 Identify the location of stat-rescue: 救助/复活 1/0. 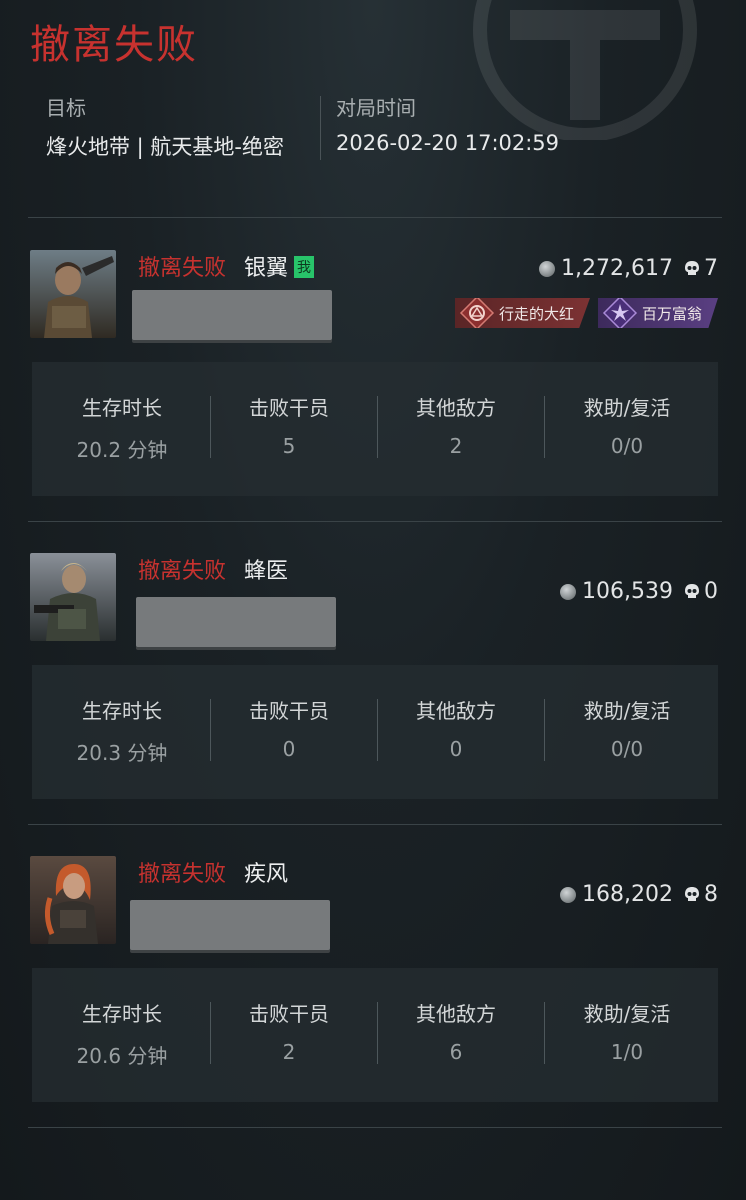
(627, 1031).